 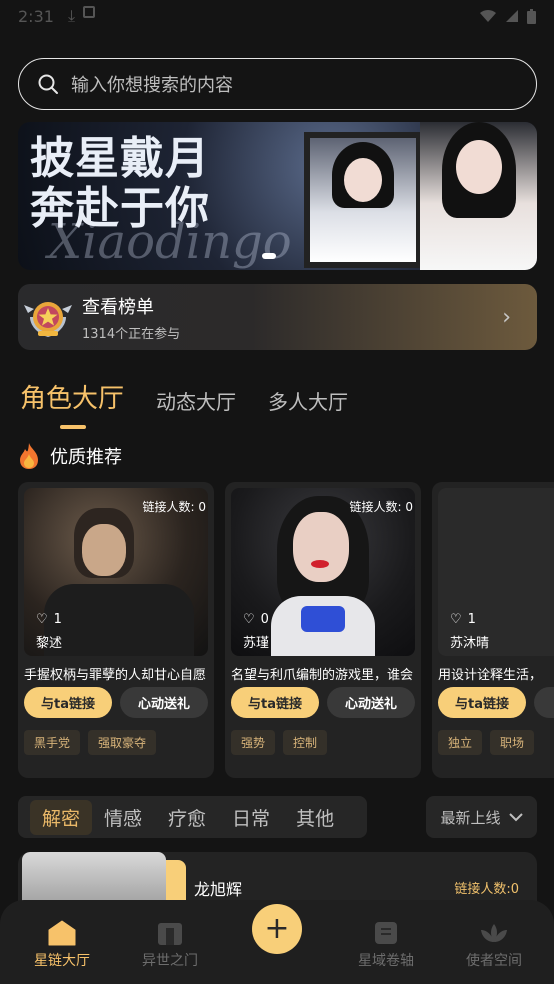 I want to click on link-count: 链接人数:0, so click(x=486, y=889).